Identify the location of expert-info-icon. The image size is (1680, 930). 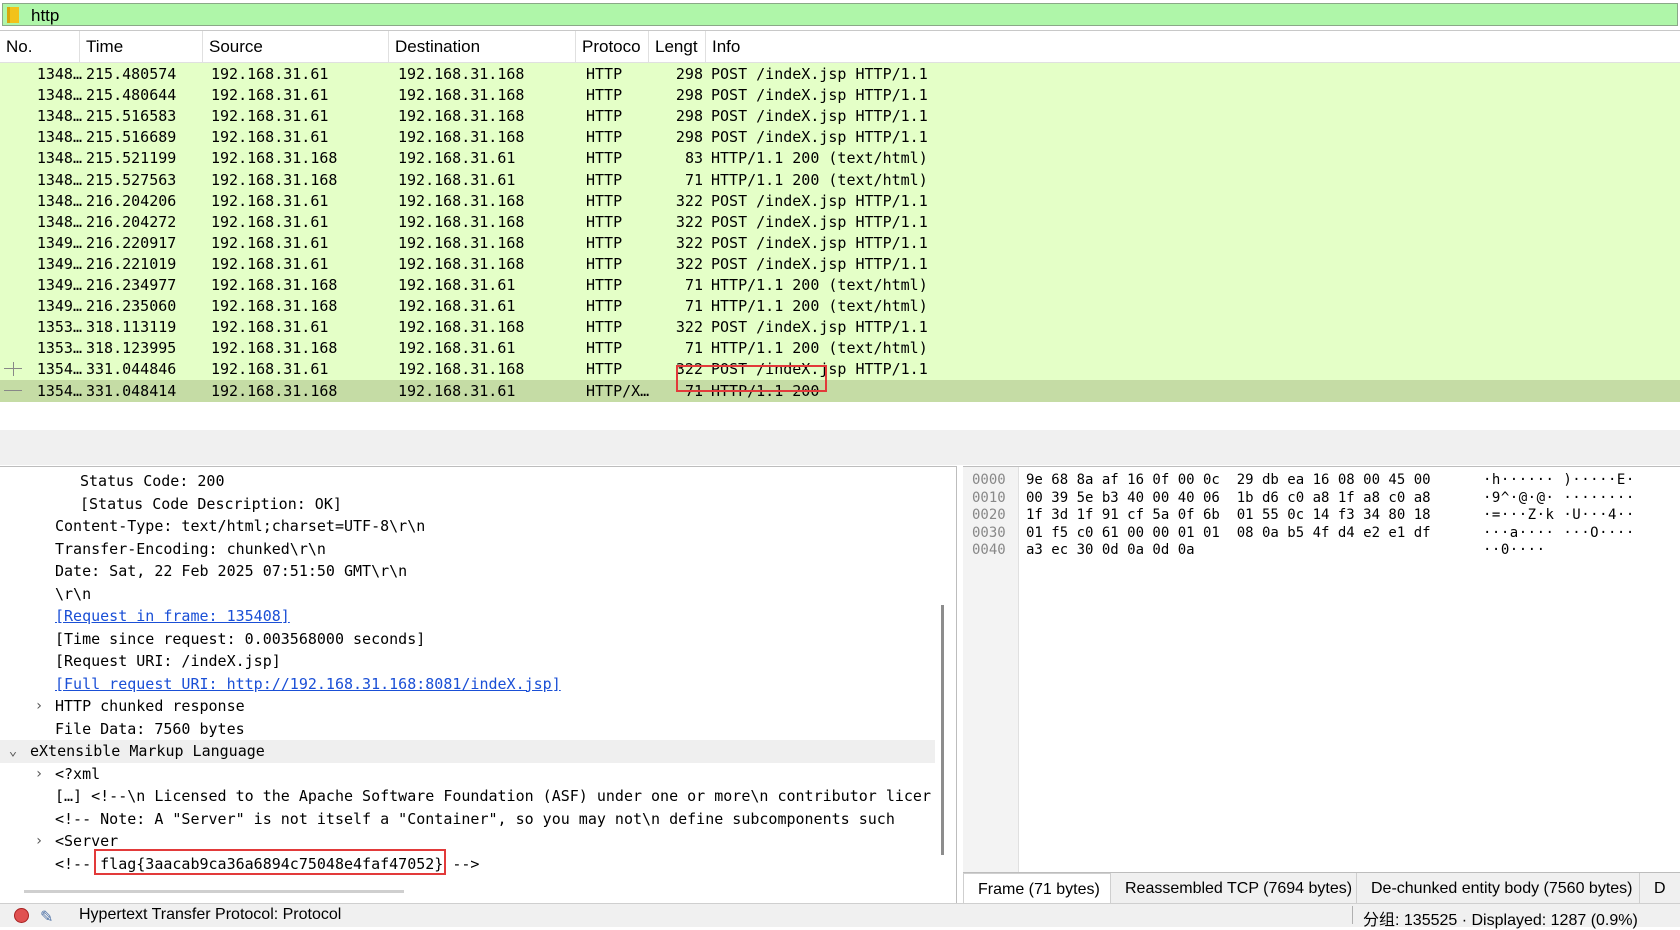
(21, 915).